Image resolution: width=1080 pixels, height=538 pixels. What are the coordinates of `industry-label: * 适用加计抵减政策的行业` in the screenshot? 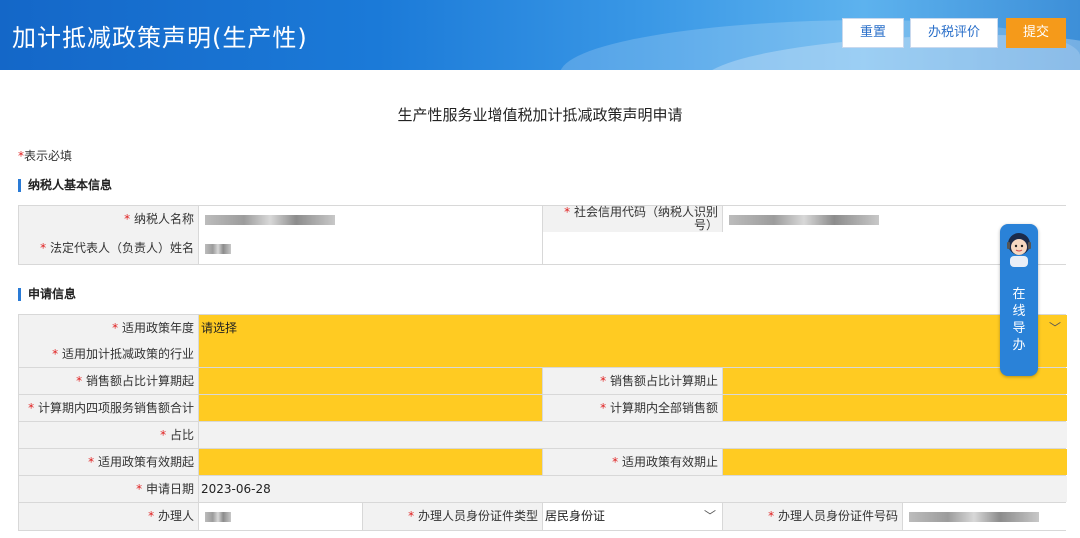 It's located at (109, 354).